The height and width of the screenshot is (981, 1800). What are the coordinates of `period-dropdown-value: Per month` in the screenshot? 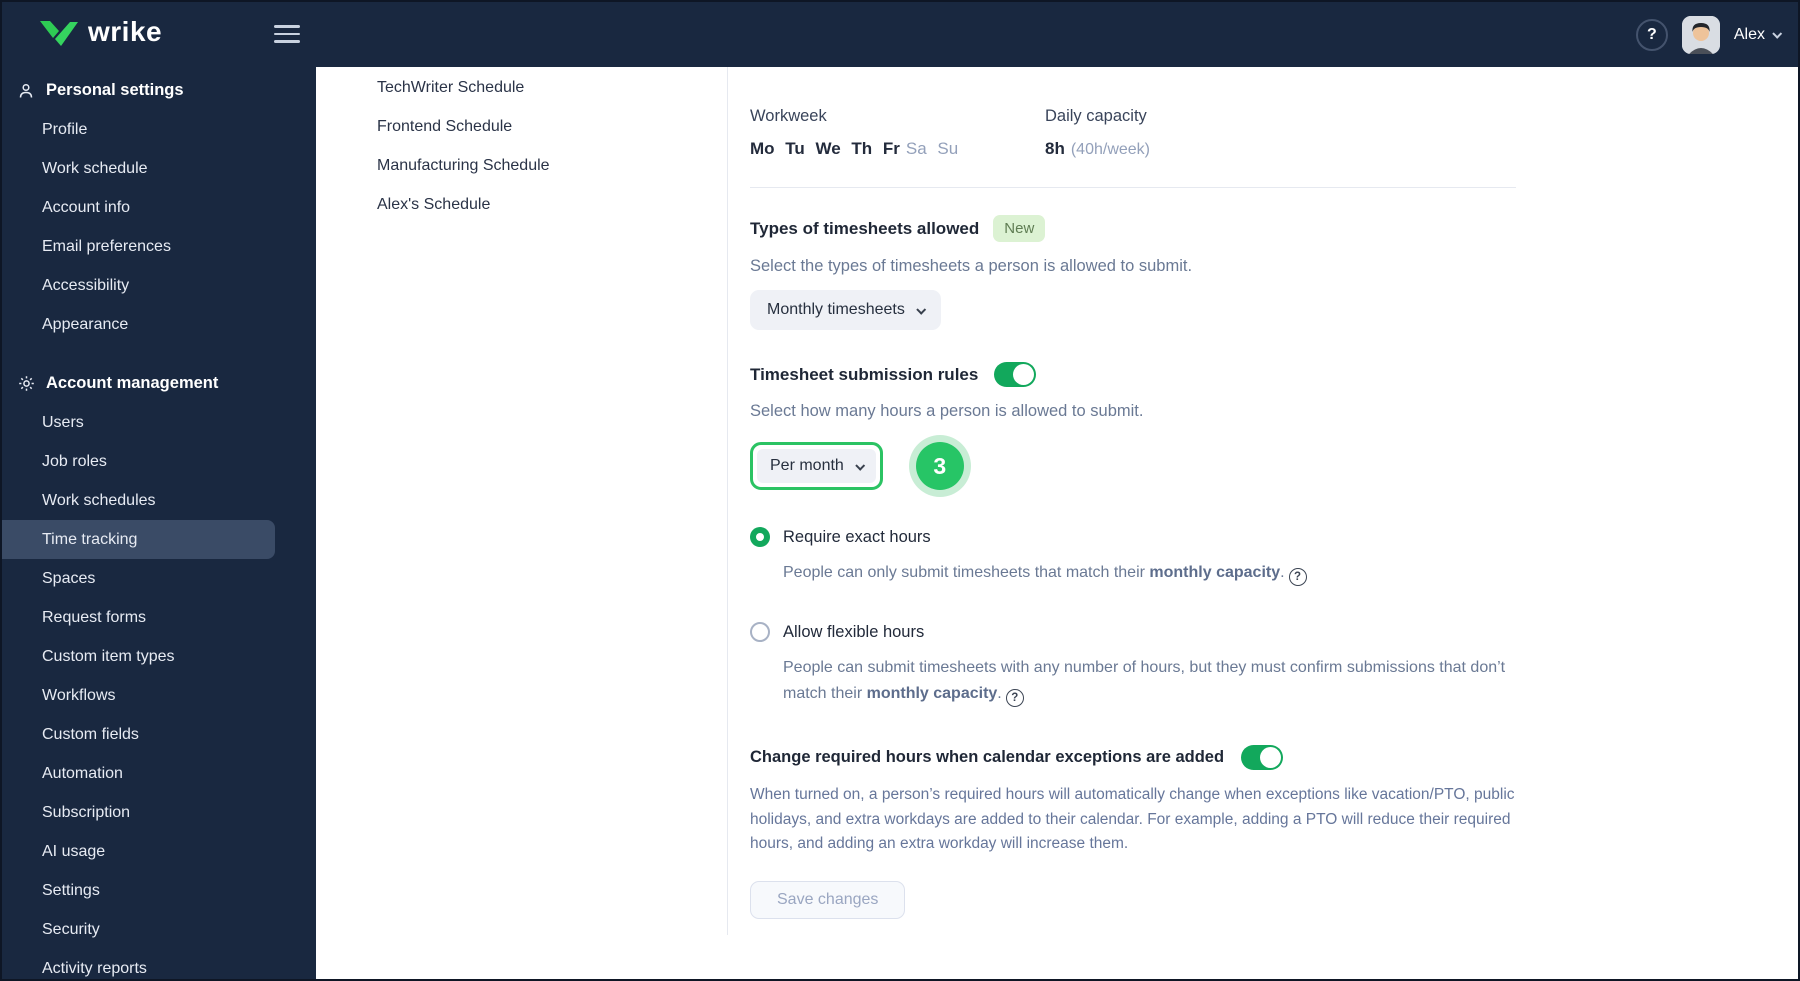 It's located at (807, 465).